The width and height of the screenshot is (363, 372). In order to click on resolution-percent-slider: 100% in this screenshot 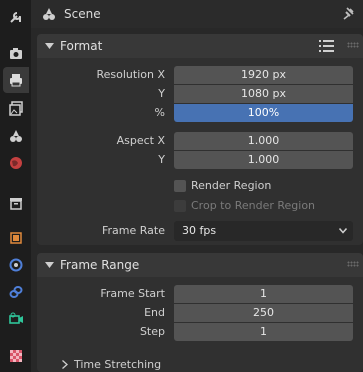, I will do `click(263, 113)`.